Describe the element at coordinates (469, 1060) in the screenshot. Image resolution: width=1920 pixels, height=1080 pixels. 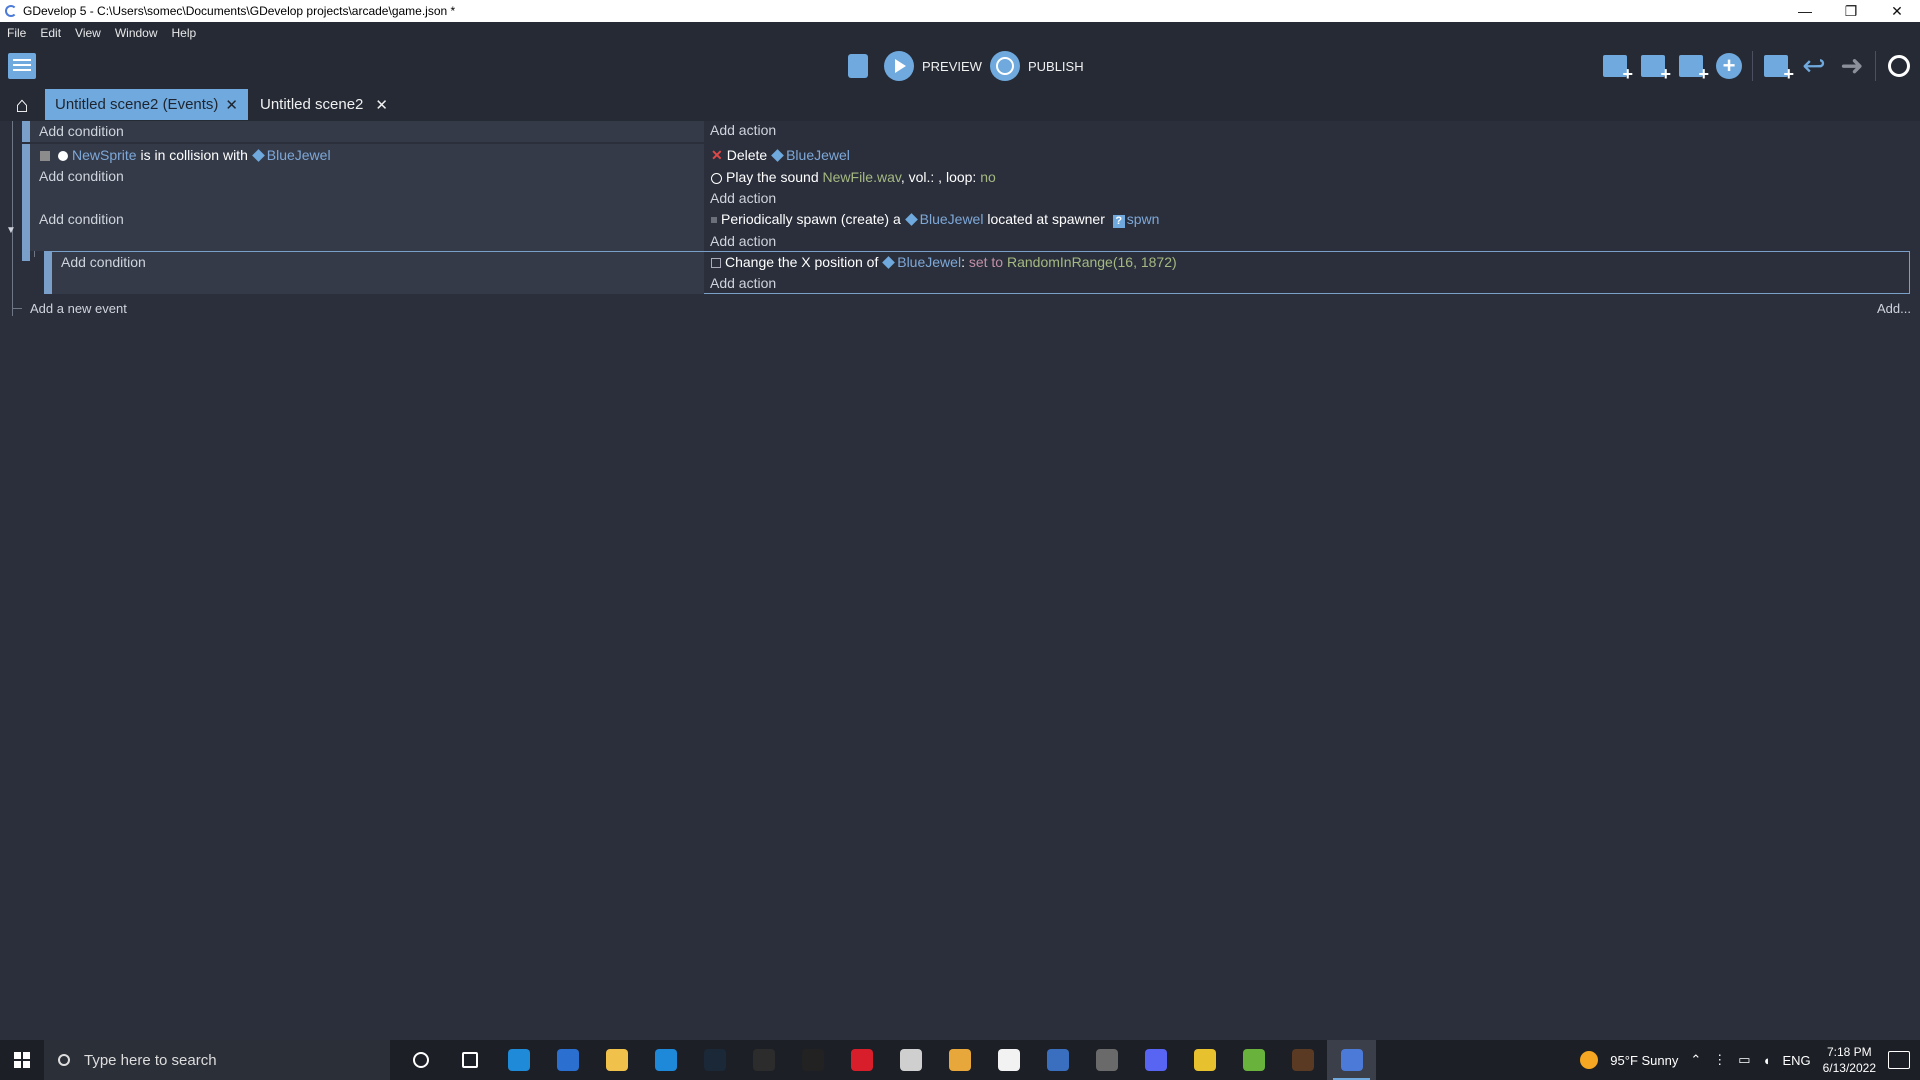
I see `task-view-button` at that location.